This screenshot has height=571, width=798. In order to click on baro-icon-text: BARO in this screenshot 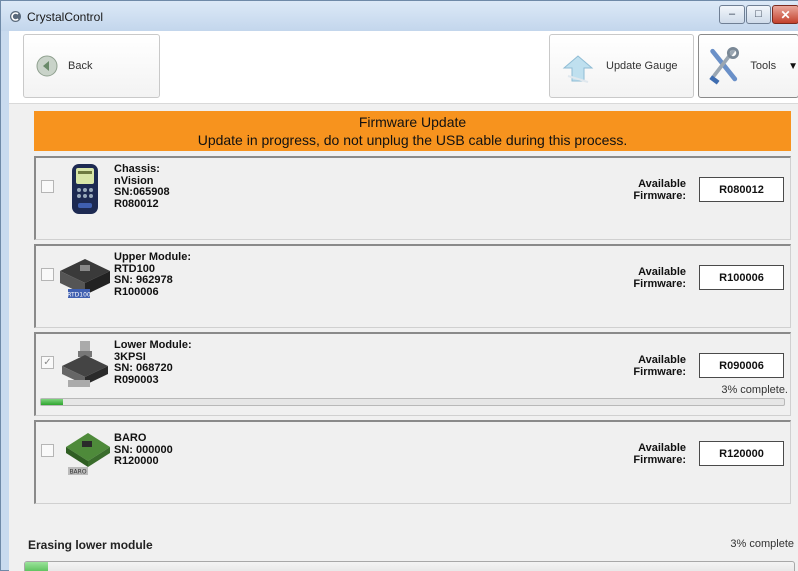, I will do `click(77, 472)`.